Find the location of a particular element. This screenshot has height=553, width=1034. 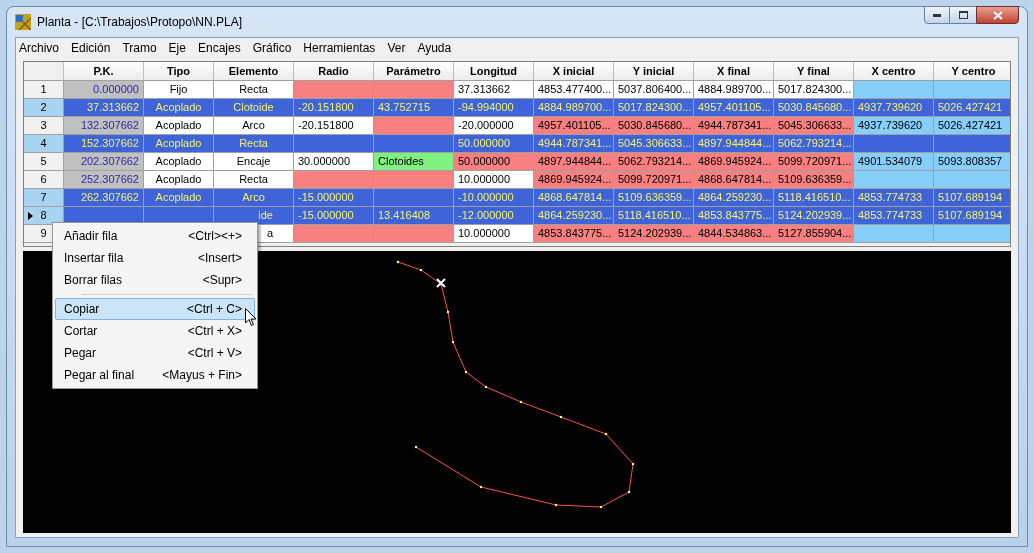

table-cell: 152.307662 is located at coordinates (104, 143).